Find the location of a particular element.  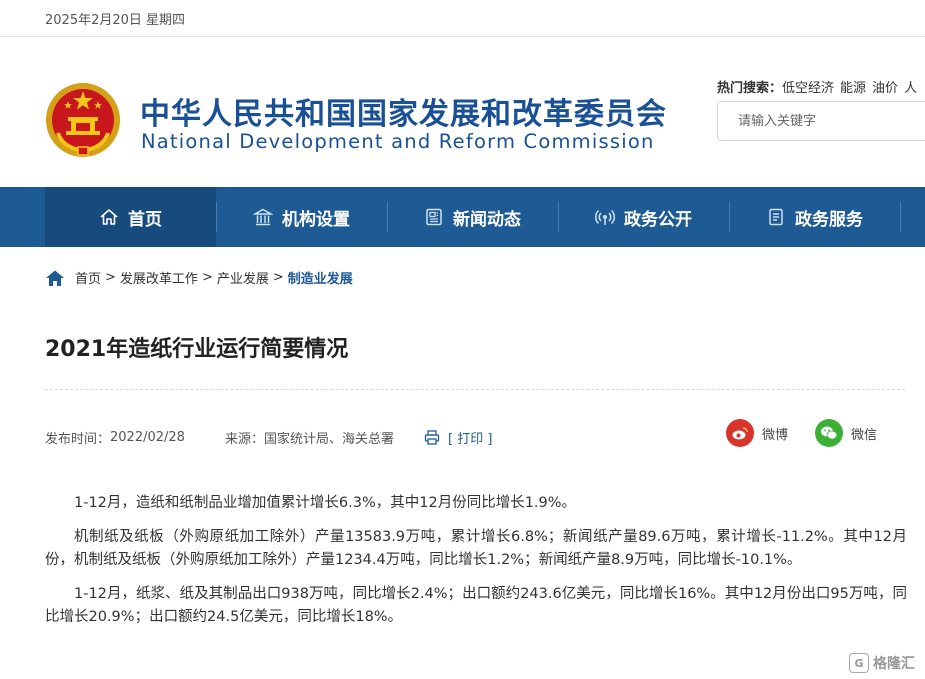

title-divider is located at coordinates (475, 389).